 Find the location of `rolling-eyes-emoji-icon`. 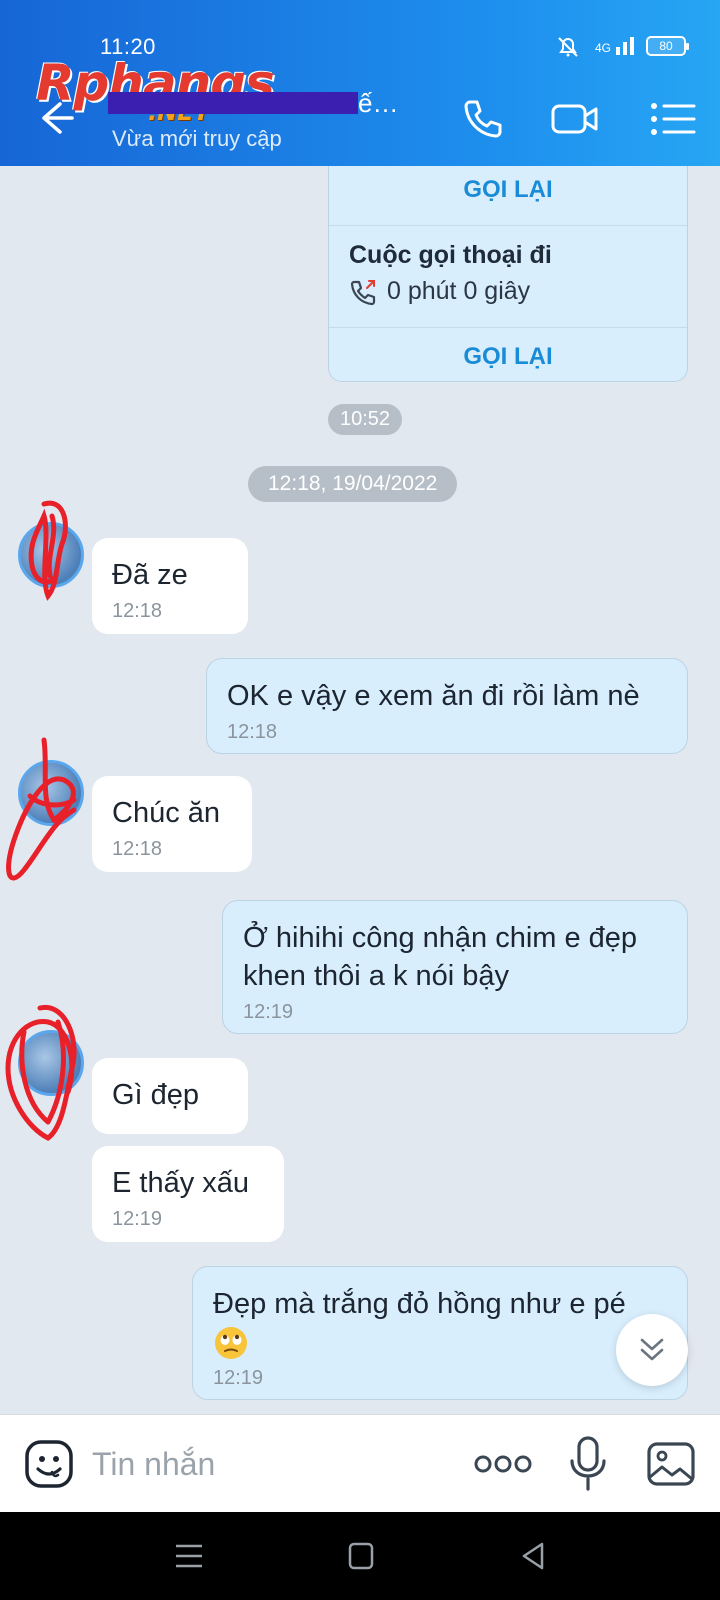

rolling-eyes-emoji-icon is located at coordinates (231, 1343).